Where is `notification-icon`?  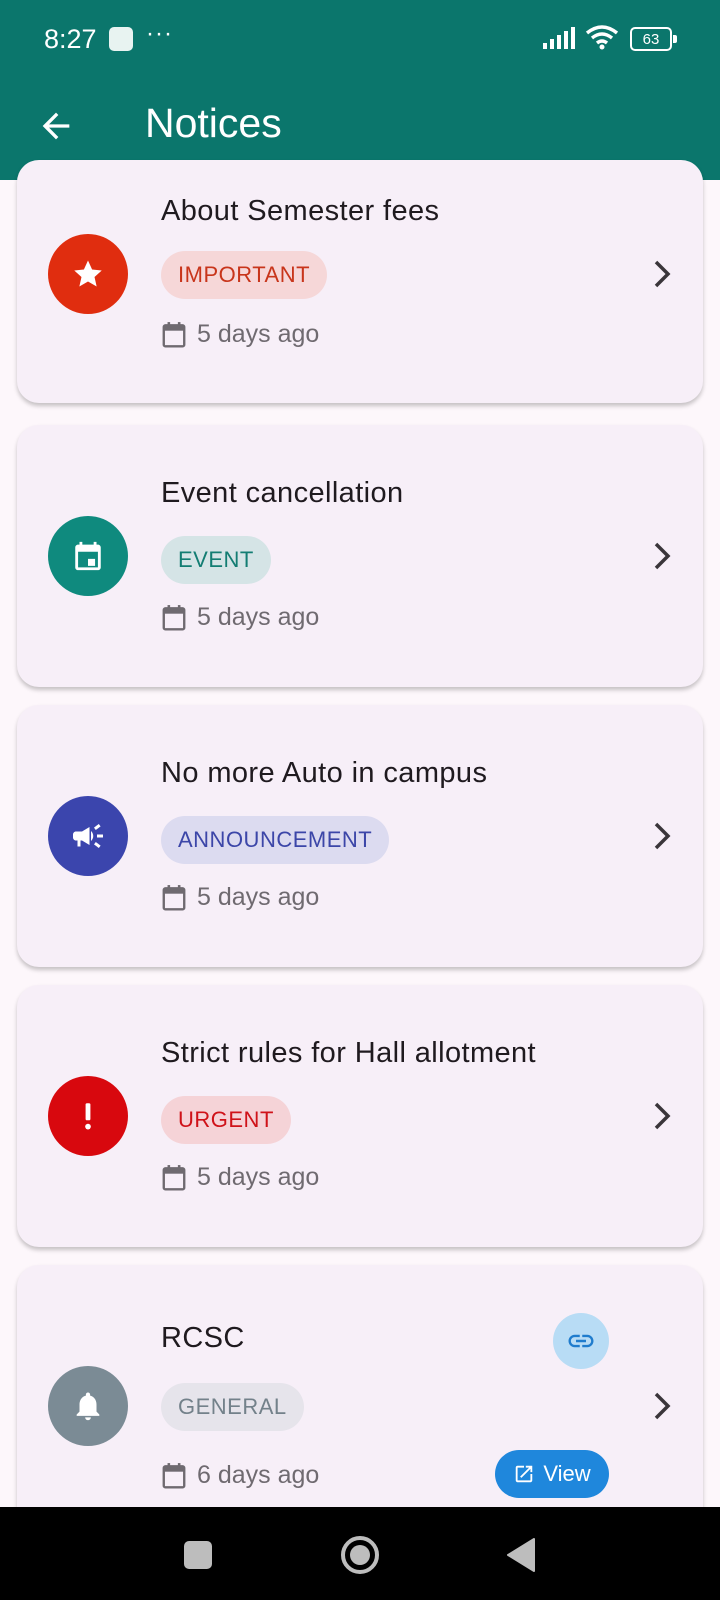
notification-icon is located at coordinates (121, 39).